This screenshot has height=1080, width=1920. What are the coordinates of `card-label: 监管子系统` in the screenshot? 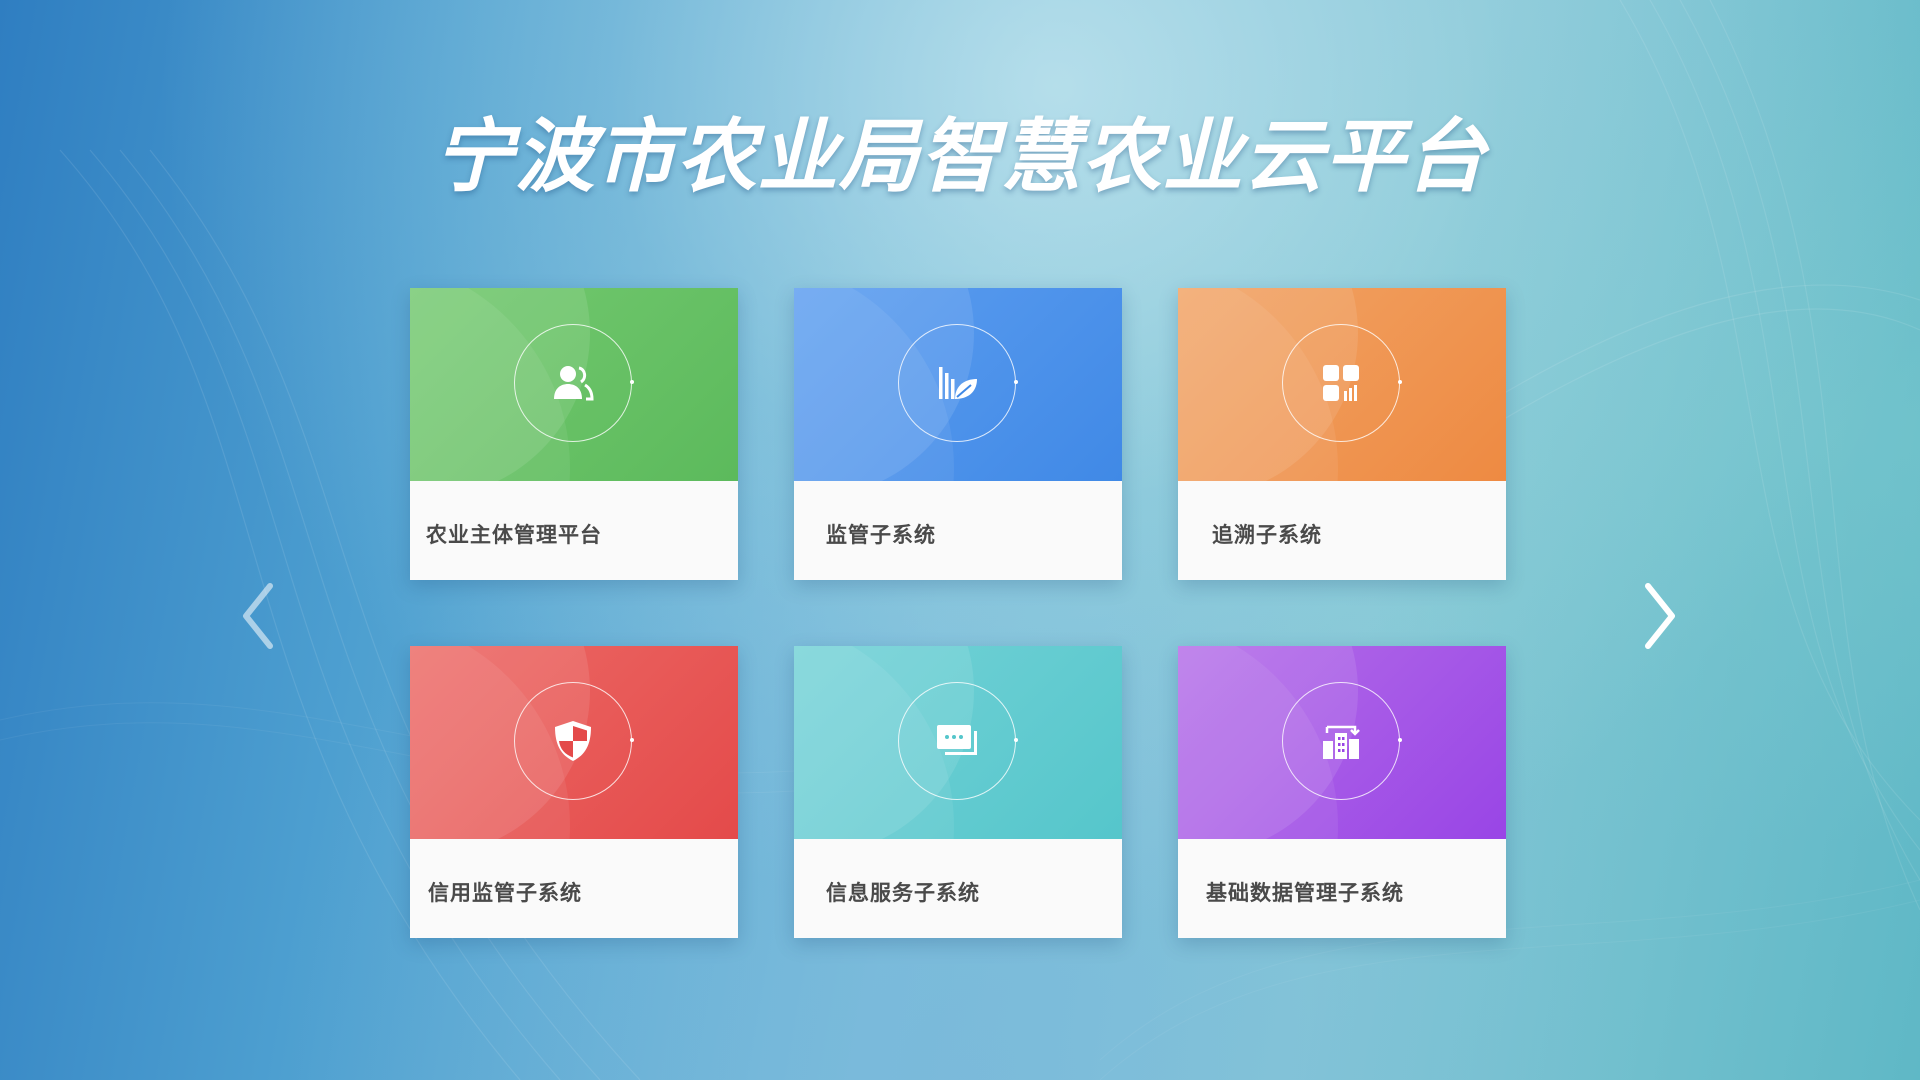 It's located at (881, 535).